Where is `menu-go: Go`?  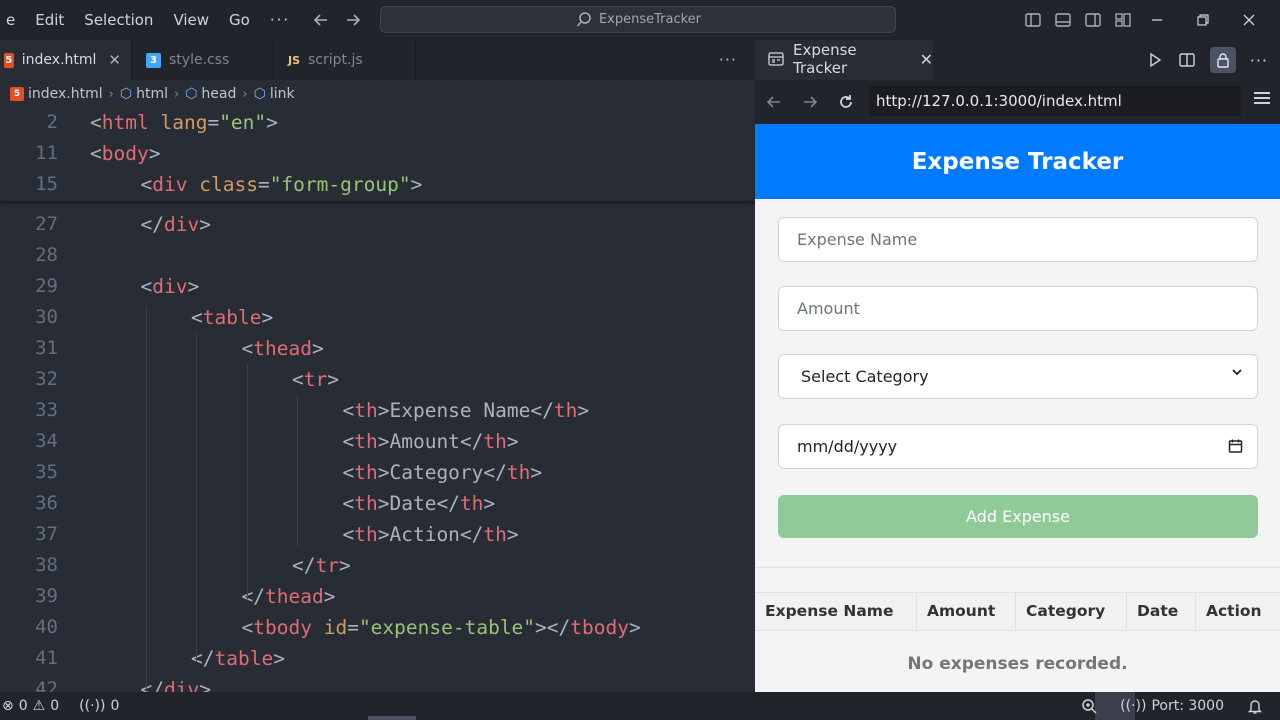 menu-go: Go is located at coordinates (239, 20).